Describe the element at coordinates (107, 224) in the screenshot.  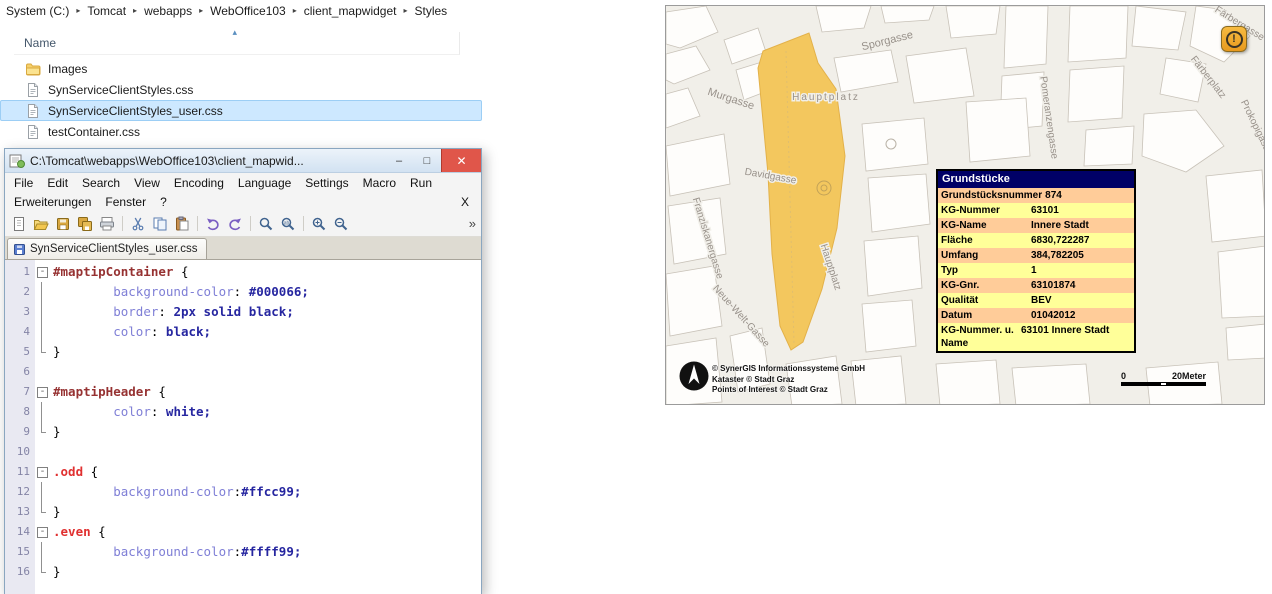
I see `print-icon` at that location.